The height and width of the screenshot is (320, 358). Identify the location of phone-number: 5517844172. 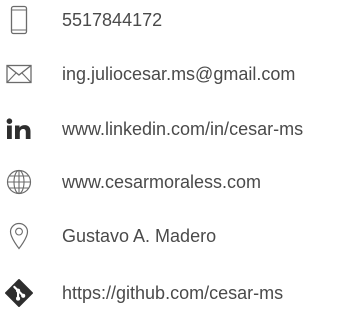
(112, 20).